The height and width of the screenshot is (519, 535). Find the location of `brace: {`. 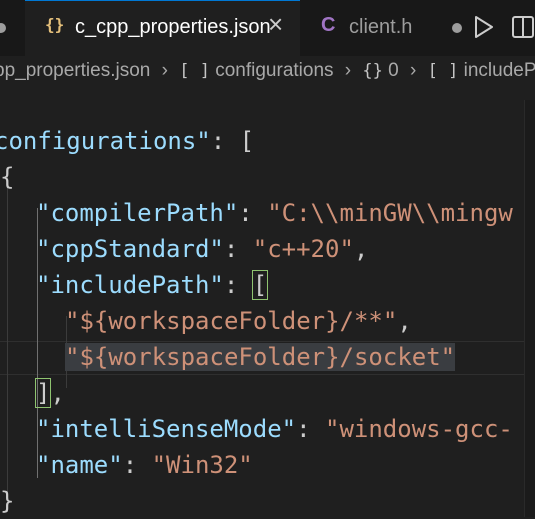

brace: { is located at coordinates (7, 177).